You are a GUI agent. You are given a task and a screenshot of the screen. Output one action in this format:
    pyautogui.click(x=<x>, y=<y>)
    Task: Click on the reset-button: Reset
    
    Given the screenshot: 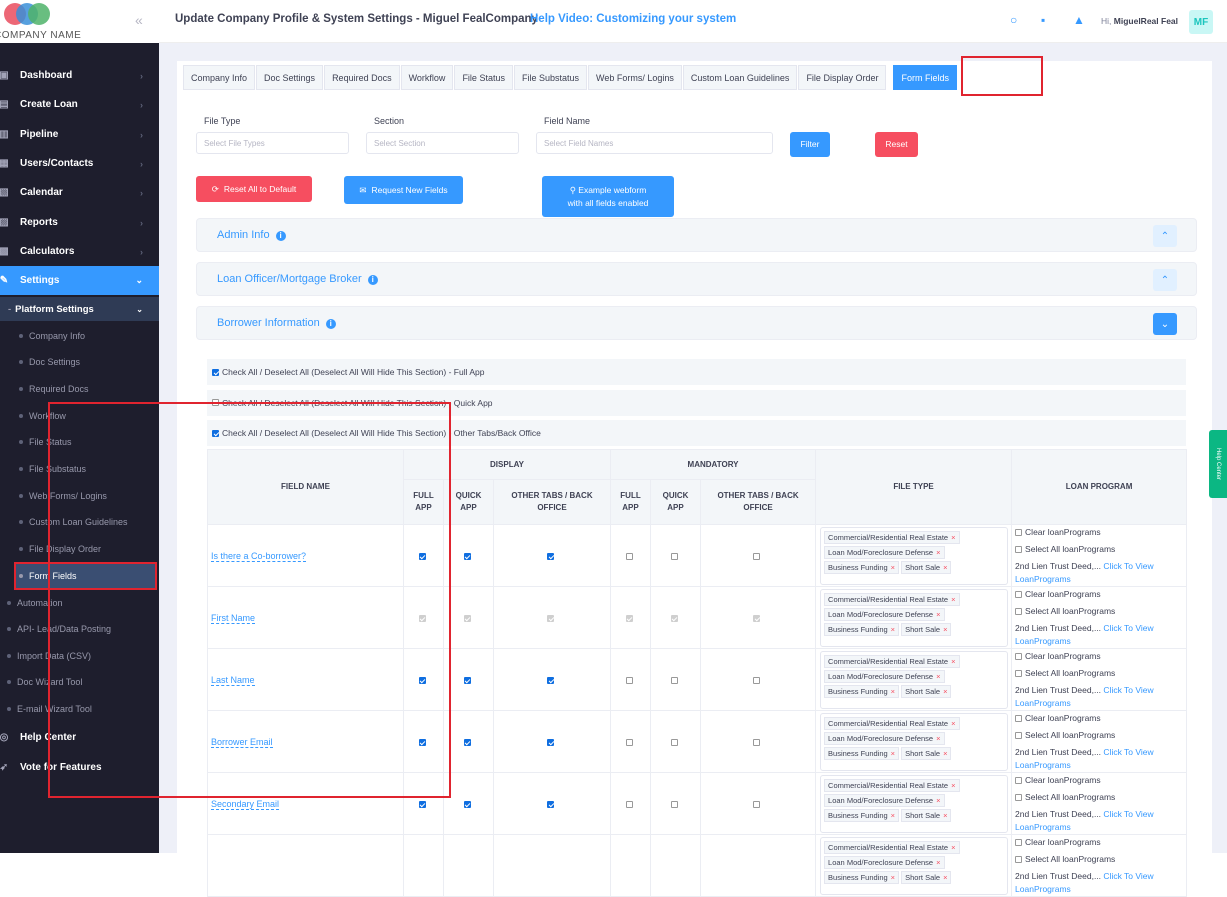 What is the action you would take?
    pyautogui.click(x=896, y=144)
    